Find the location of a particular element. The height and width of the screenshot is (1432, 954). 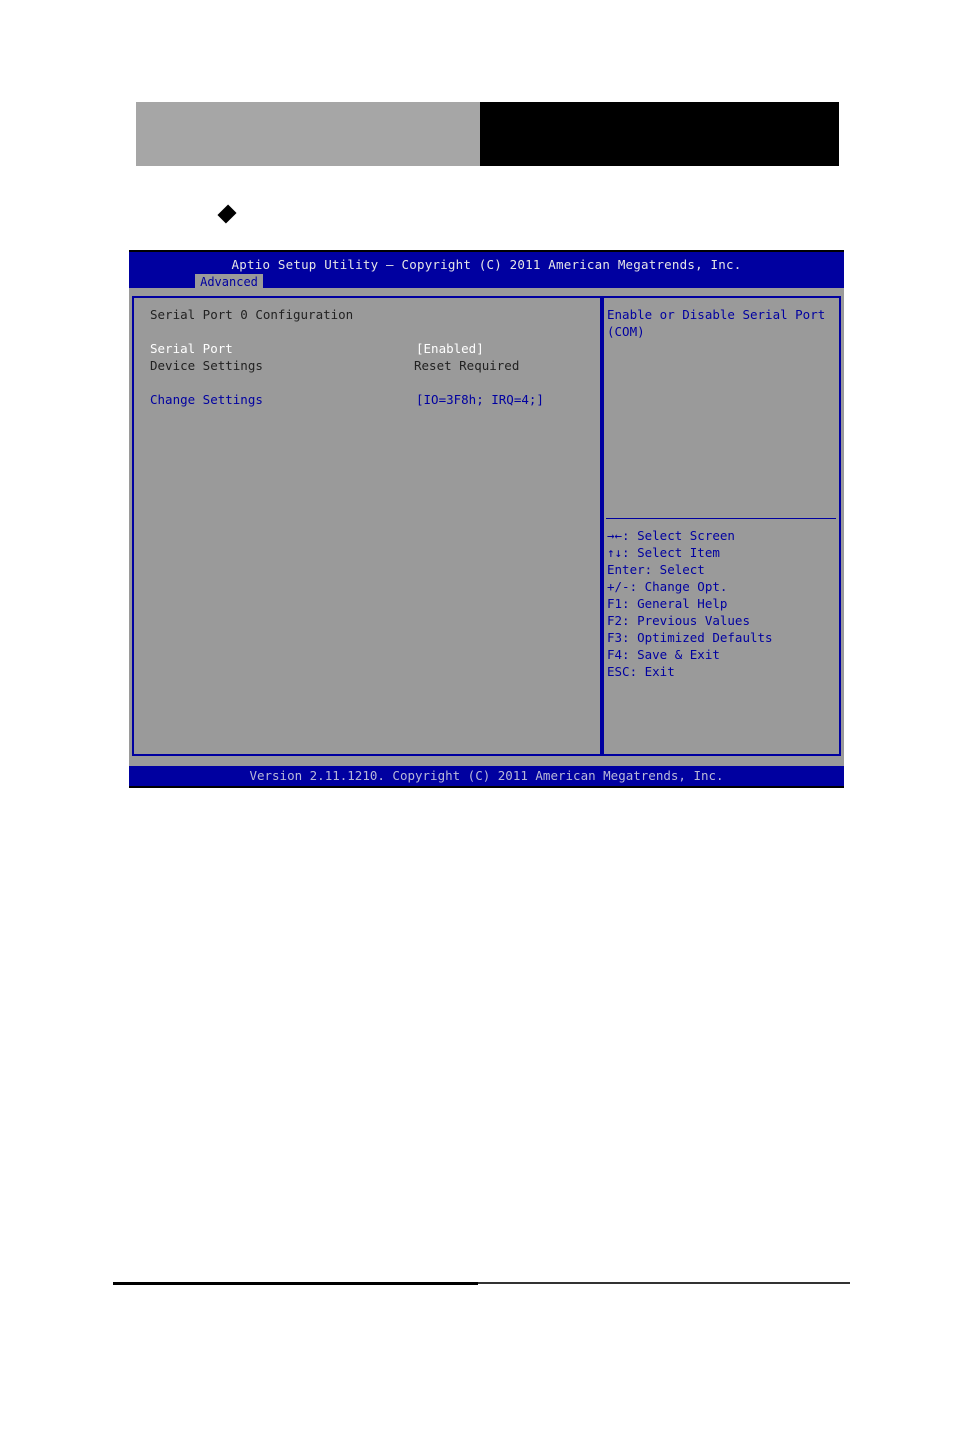

key-help-item: F4: Save & Exit is located at coordinates (663, 654).